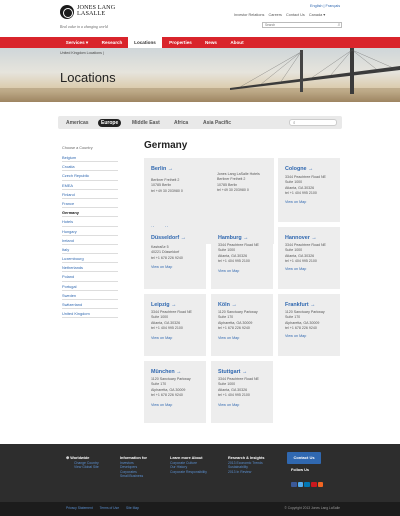 This screenshot has height=516, width=400. Describe the element at coordinates (249, 15) in the screenshot. I see `link-investor-relations: Investor Relations` at that location.